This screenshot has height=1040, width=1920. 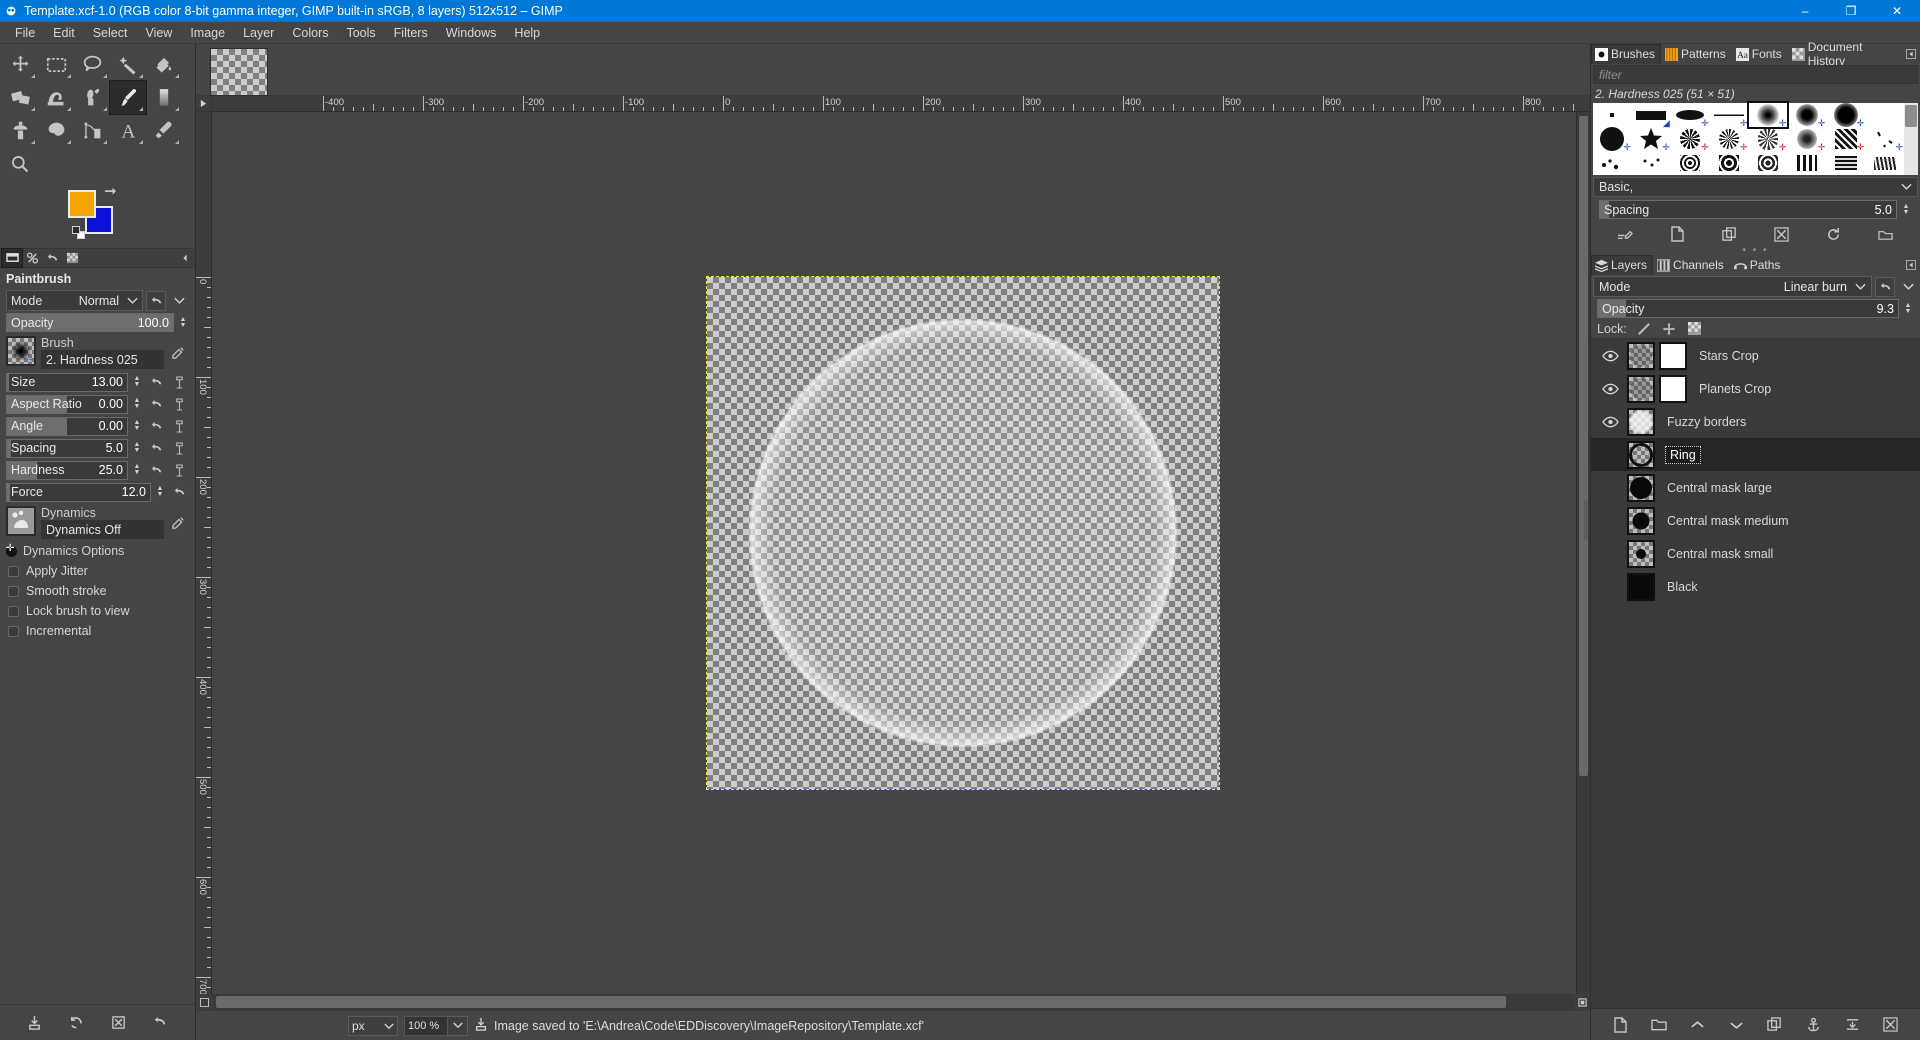 I want to click on warp-transform-tool, so click(x=56, y=97).